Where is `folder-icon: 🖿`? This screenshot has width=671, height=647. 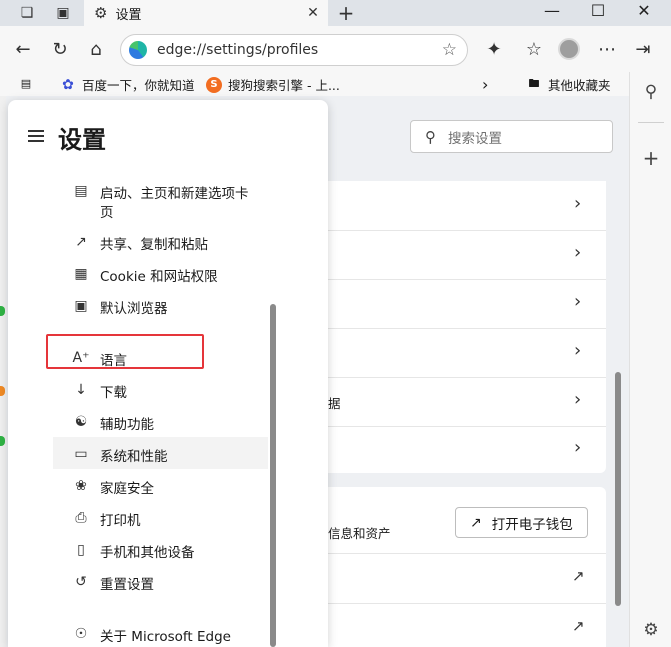
folder-icon: 🖿 is located at coordinates (534, 83).